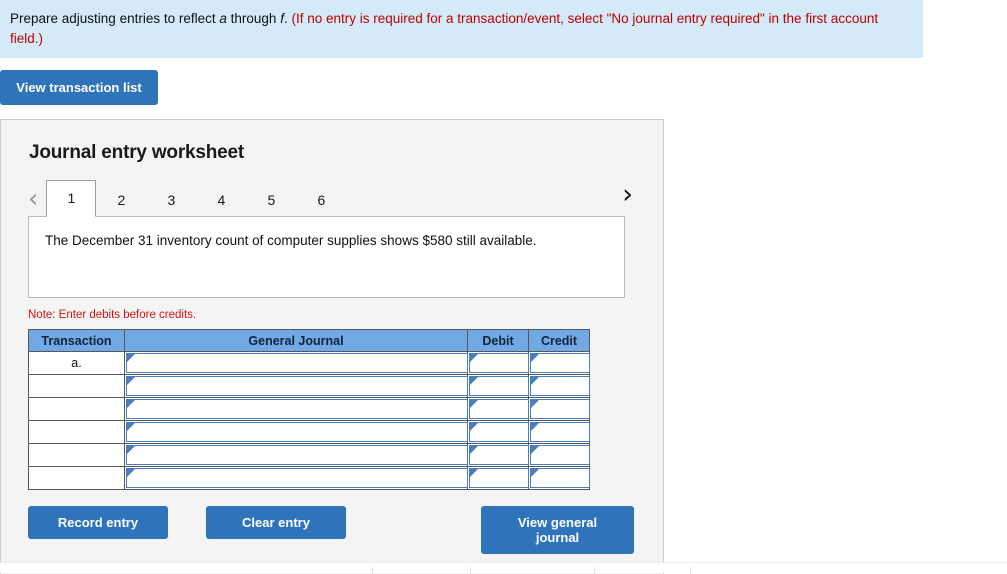  What do you see at coordinates (121, 199) in the screenshot?
I see `tab-2: 2` at bounding box center [121, 199].